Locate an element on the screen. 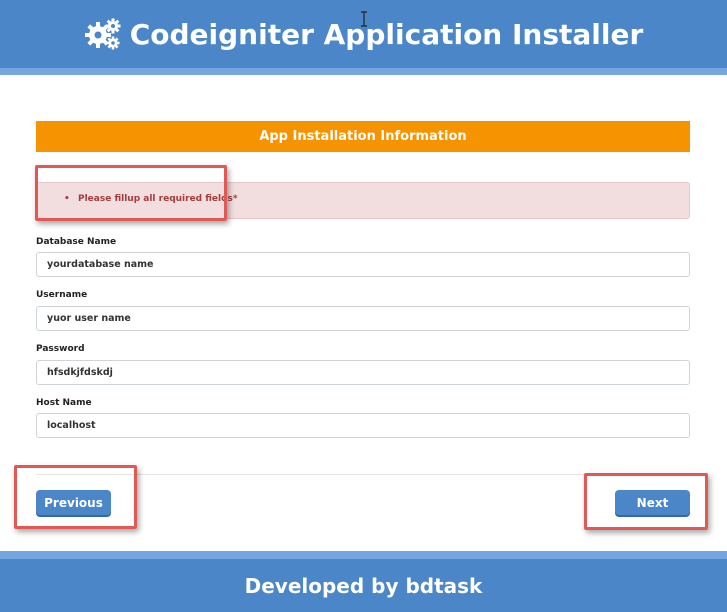 Image resolution: width=727 pixels, height=612 pixels. footer-credit: Developed by bdtask is located at coordinates (363, 585).